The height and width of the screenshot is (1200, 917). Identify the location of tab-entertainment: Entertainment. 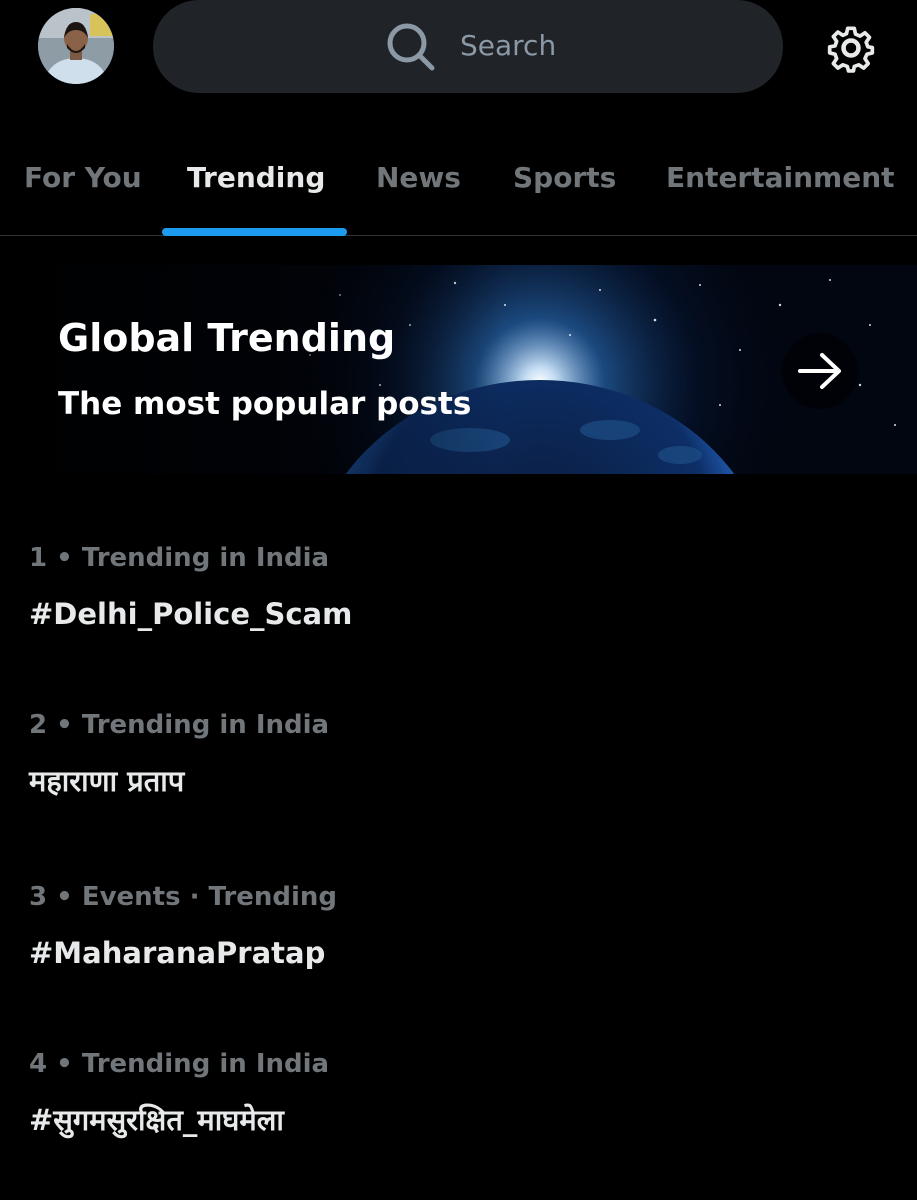
(780, 178).